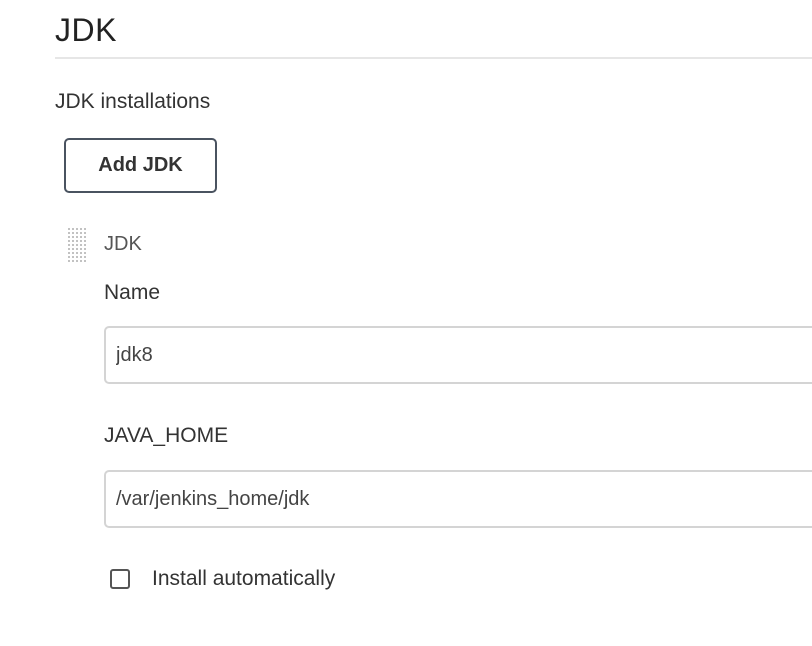 The height and width of the screenshot is (646, 812). I want to click on java-home-input, so click(458, 499).